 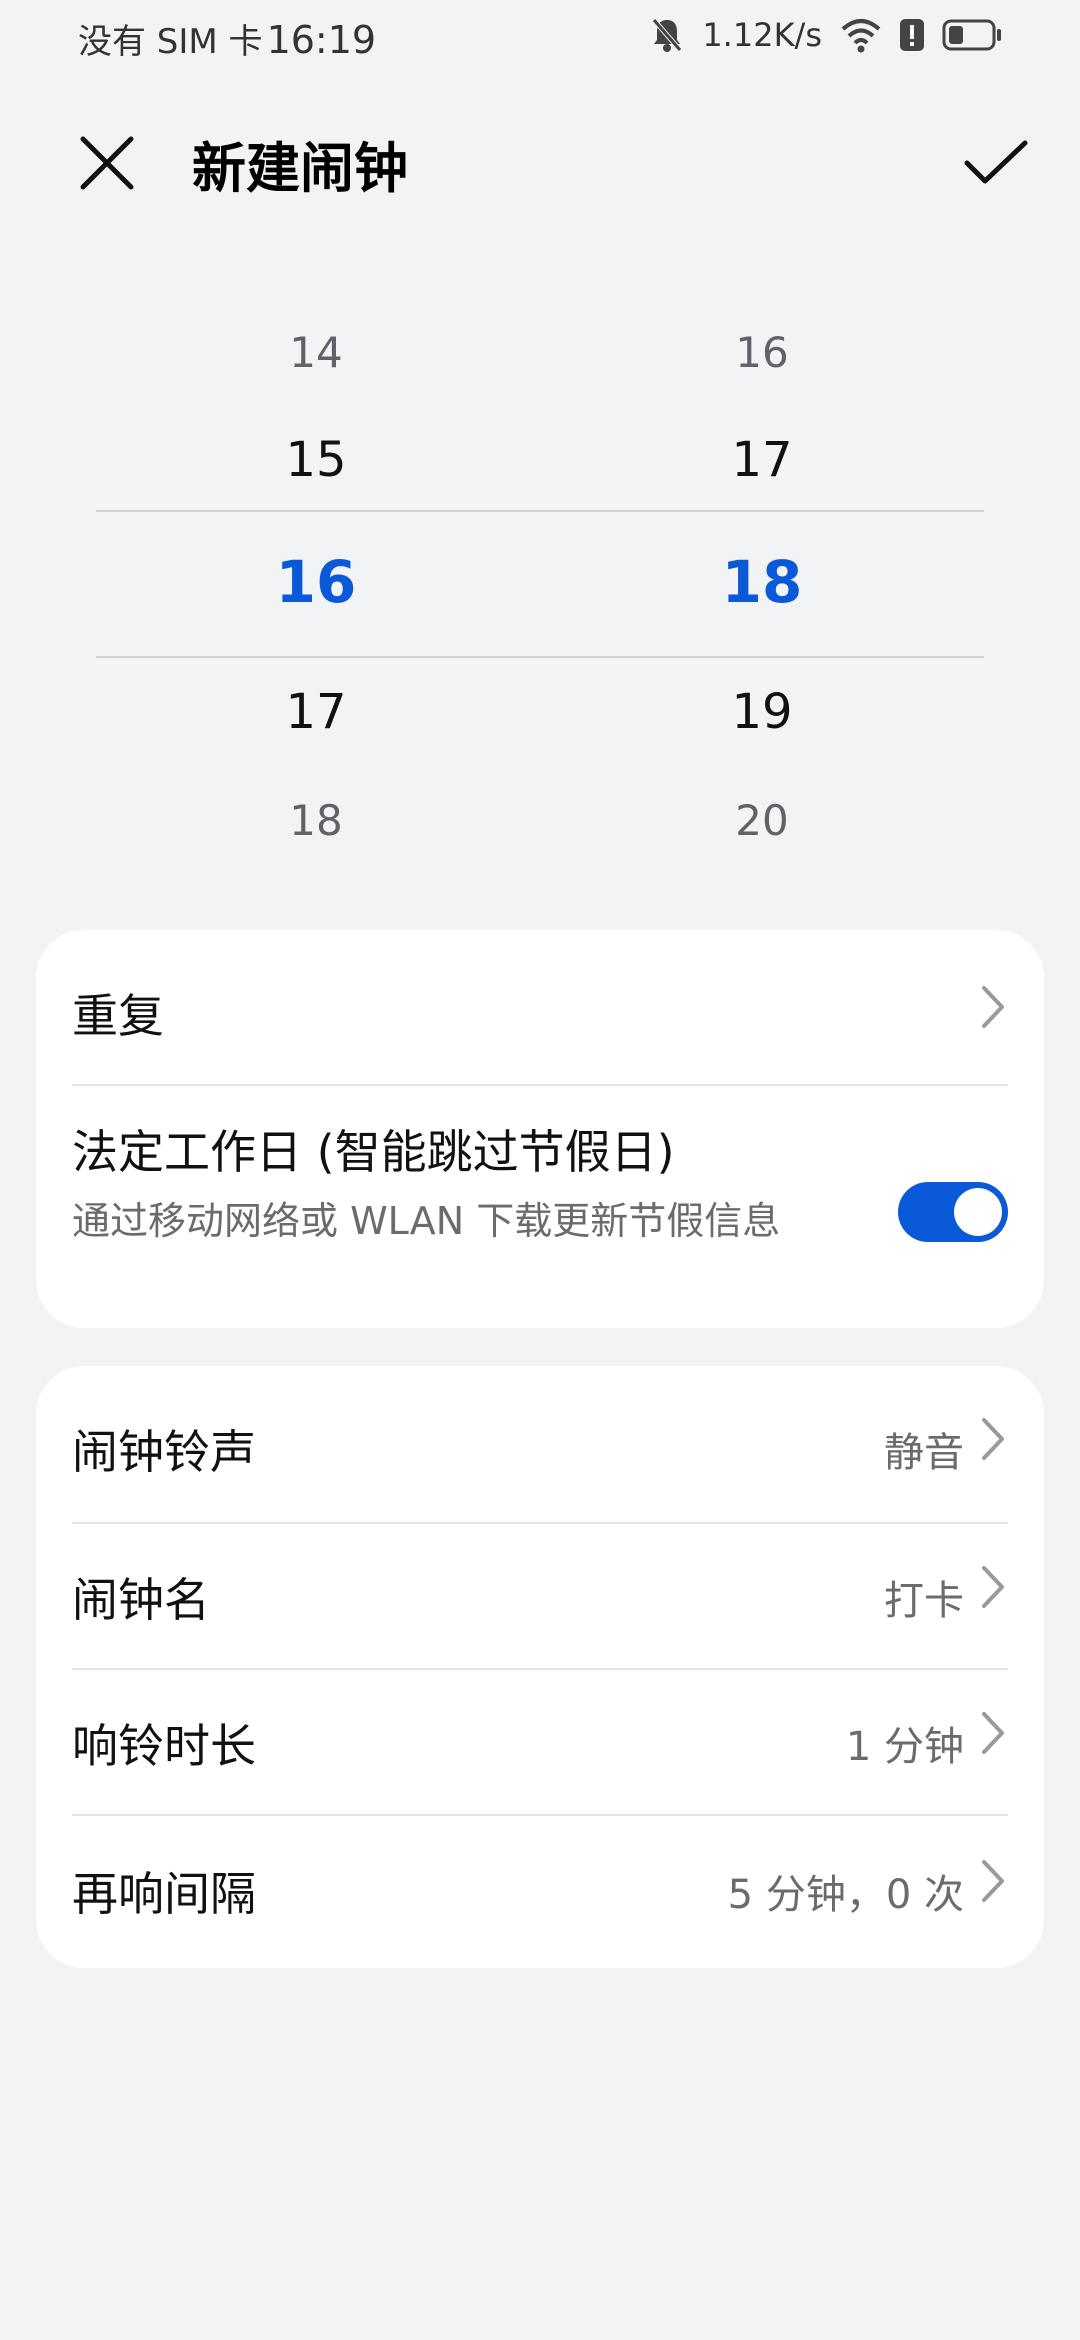 I want to click on hour-selected: 16, so click(x=316, y=582).